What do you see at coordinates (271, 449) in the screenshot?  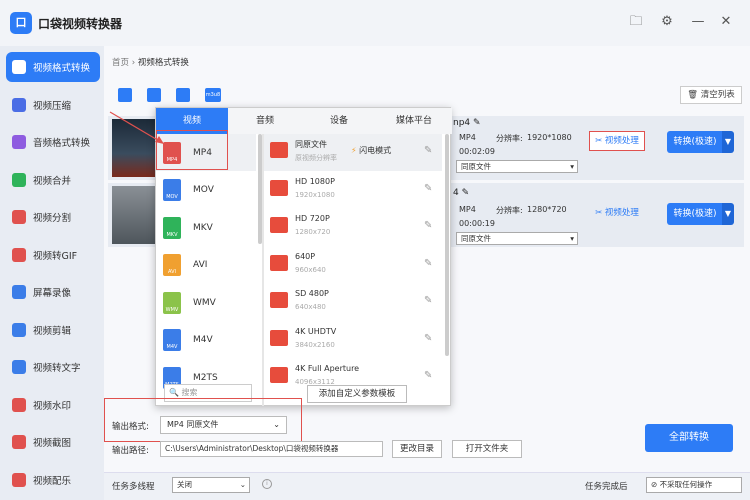 I see `output-path-input: C:\Users\Administrator\Desktop\口袋视频转换器` at bounding box center [271, 449].